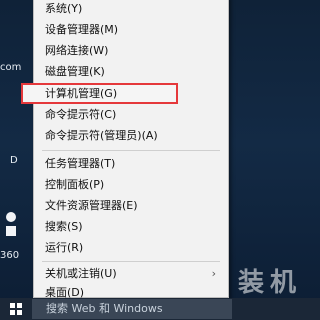 This screenshot has width=320, height=320. Describe the element at coordinates (131, 247) in the screenshot. I see `menu-item-run: 运行(R)` at that location.